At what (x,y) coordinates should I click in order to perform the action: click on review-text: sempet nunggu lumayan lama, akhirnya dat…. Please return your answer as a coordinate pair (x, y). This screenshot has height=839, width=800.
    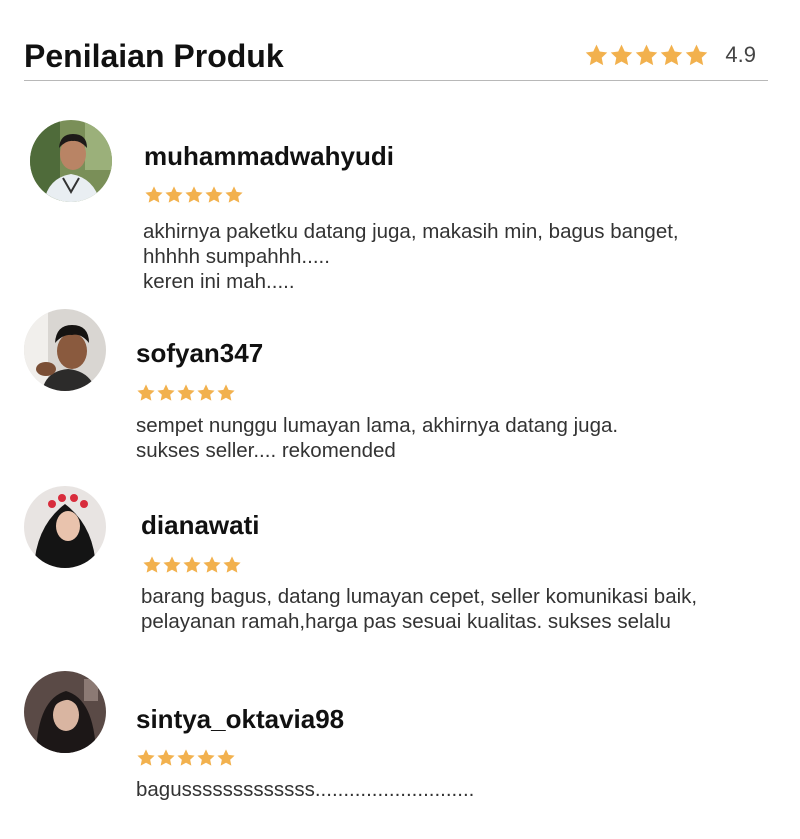
    Looking at the image, I should click on (377, 438).